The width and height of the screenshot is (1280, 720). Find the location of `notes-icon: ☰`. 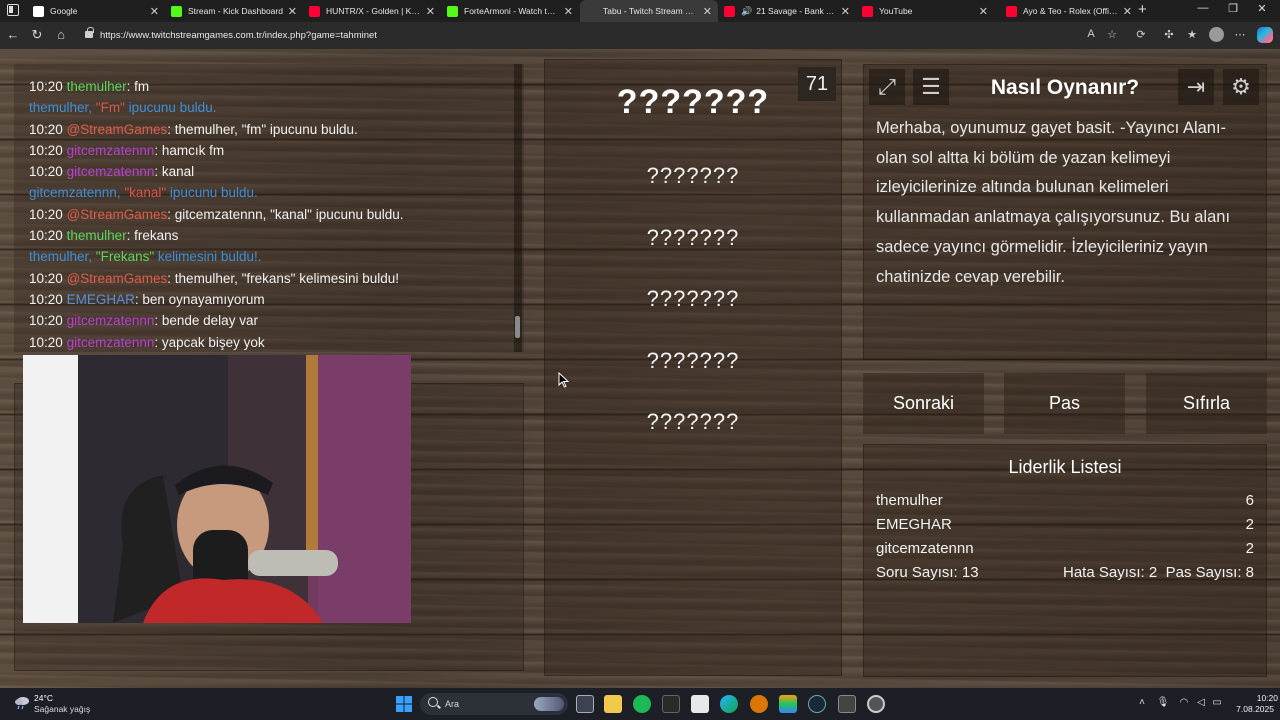

notes-icon: ☰ is located at coordinates (931, 87).